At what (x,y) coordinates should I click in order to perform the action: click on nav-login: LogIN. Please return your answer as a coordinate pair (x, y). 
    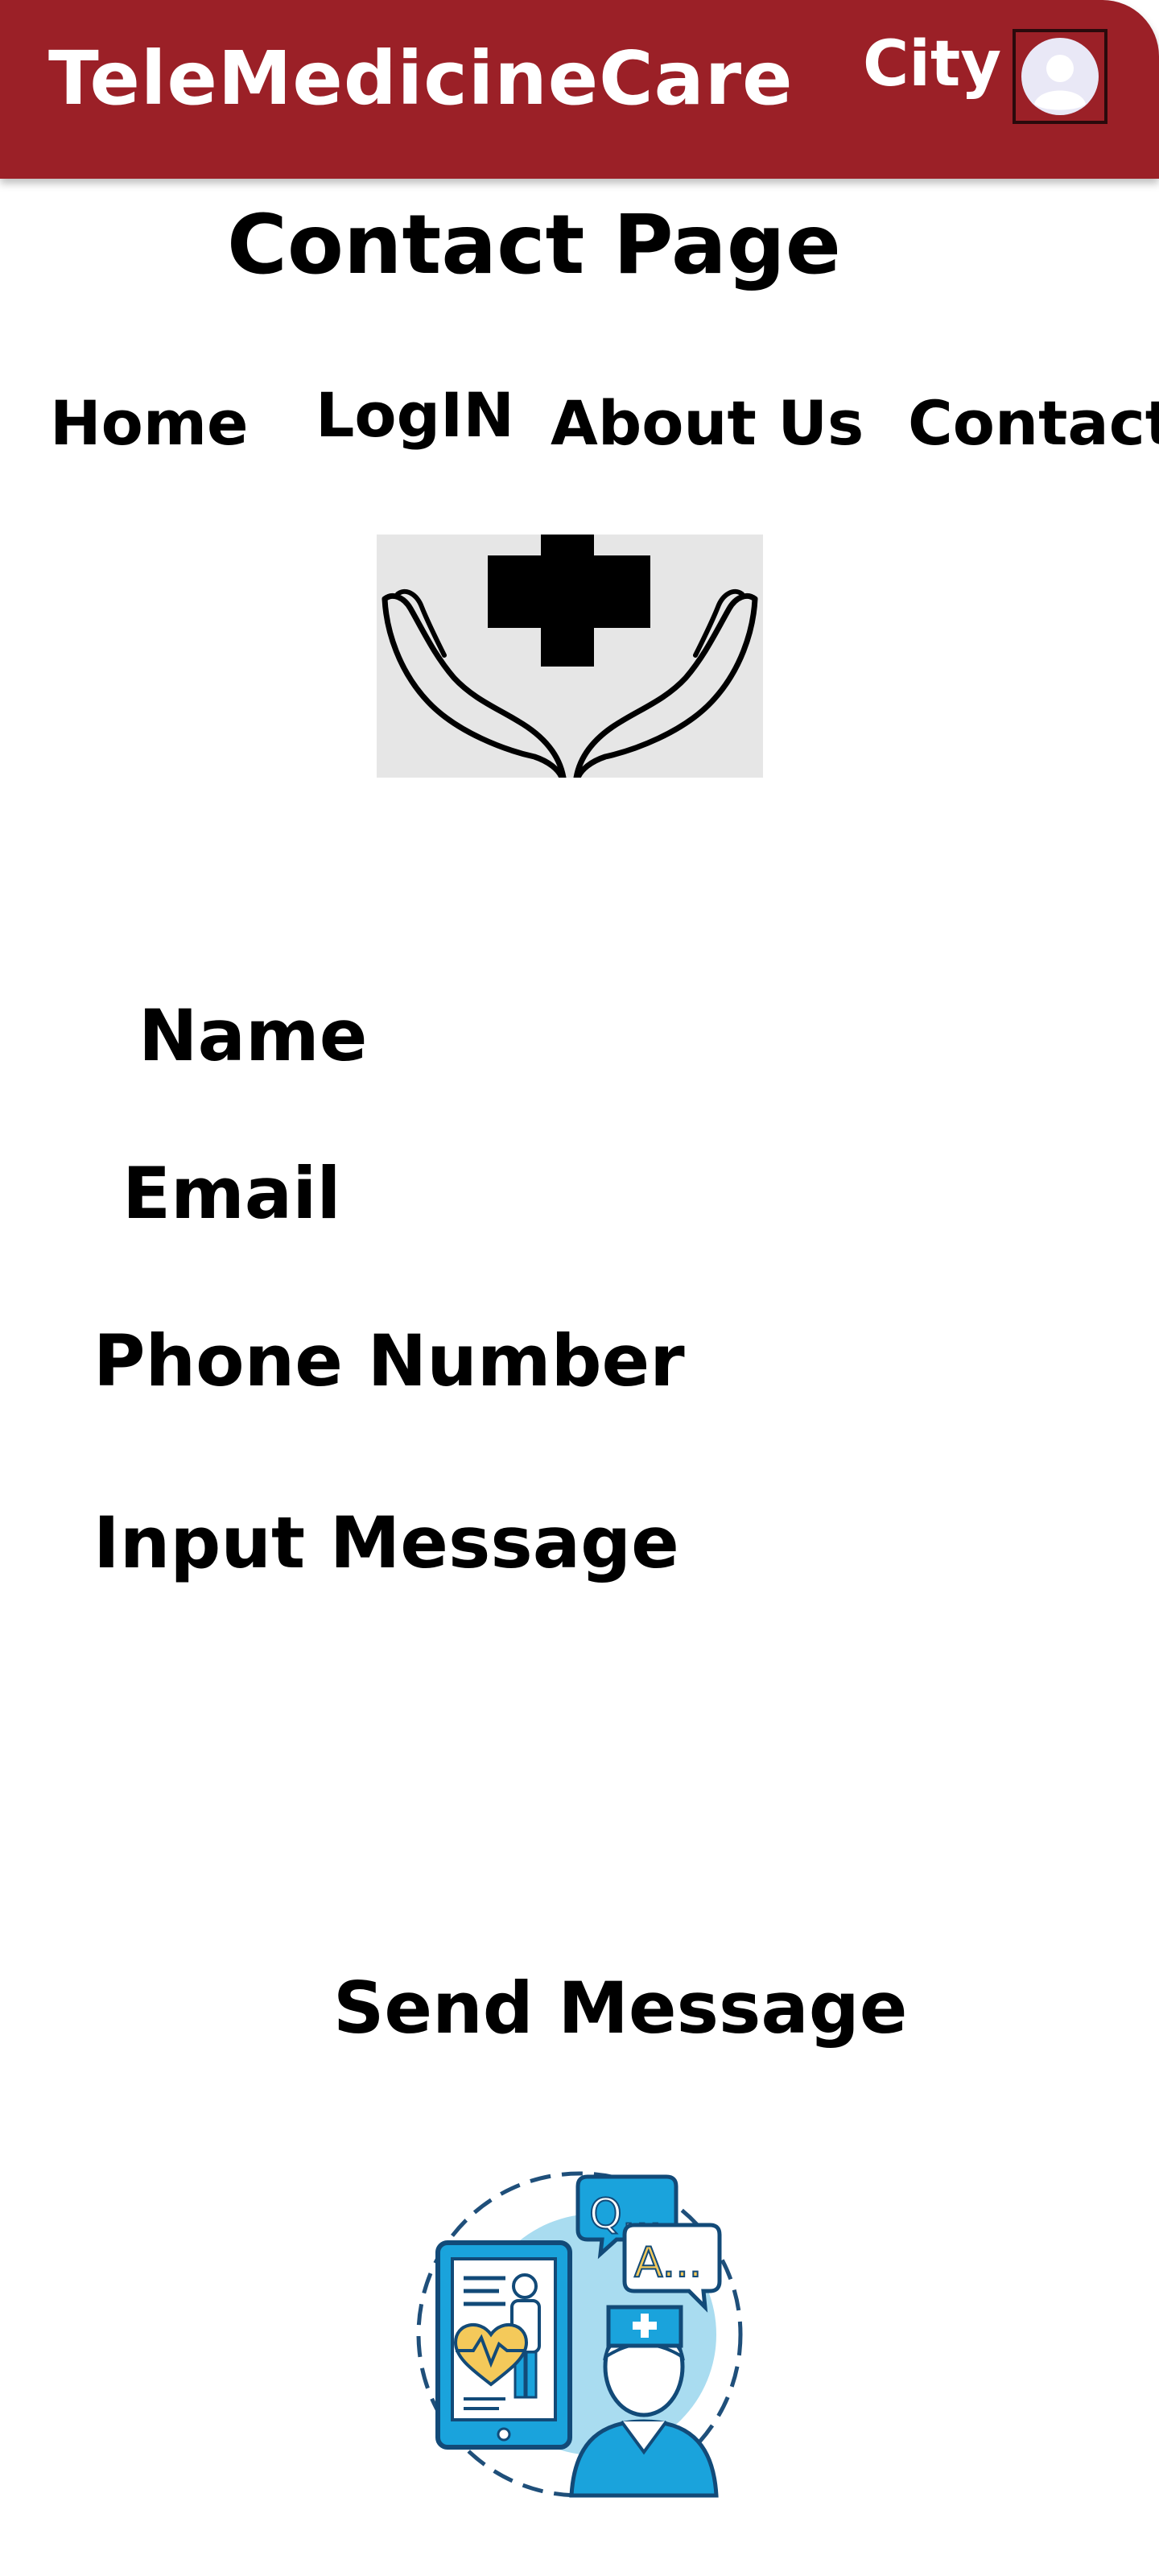
    Looking at the image, I should click on (415, 415).